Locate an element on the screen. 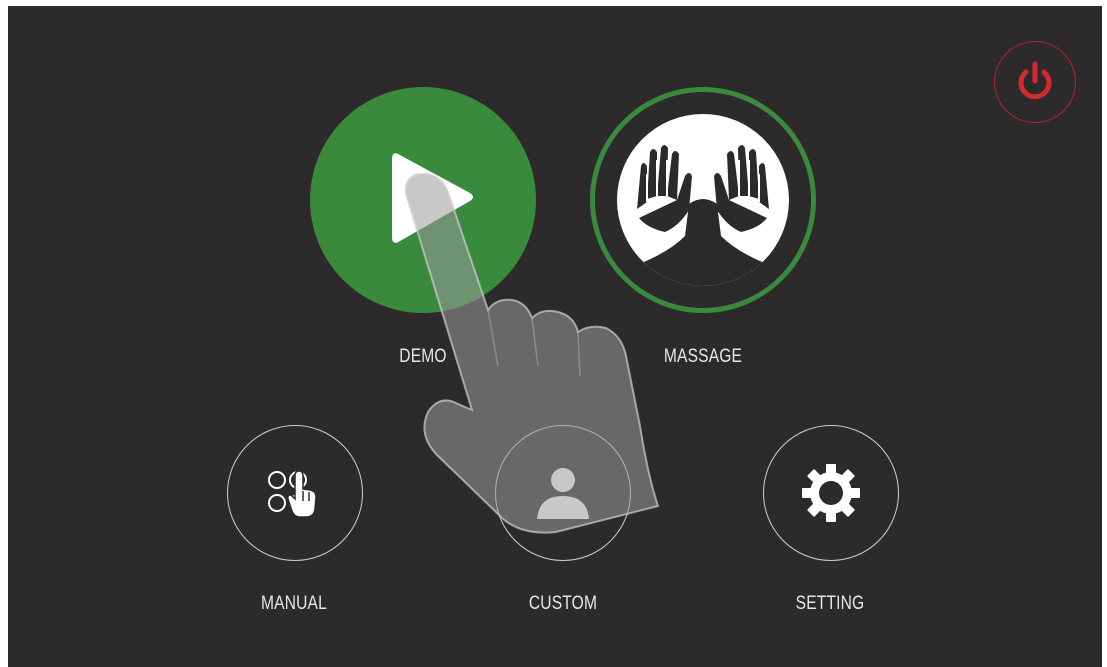 The height and width of the screenshot is (667, 1107). power-icon is located at coordinates (1035, 80).